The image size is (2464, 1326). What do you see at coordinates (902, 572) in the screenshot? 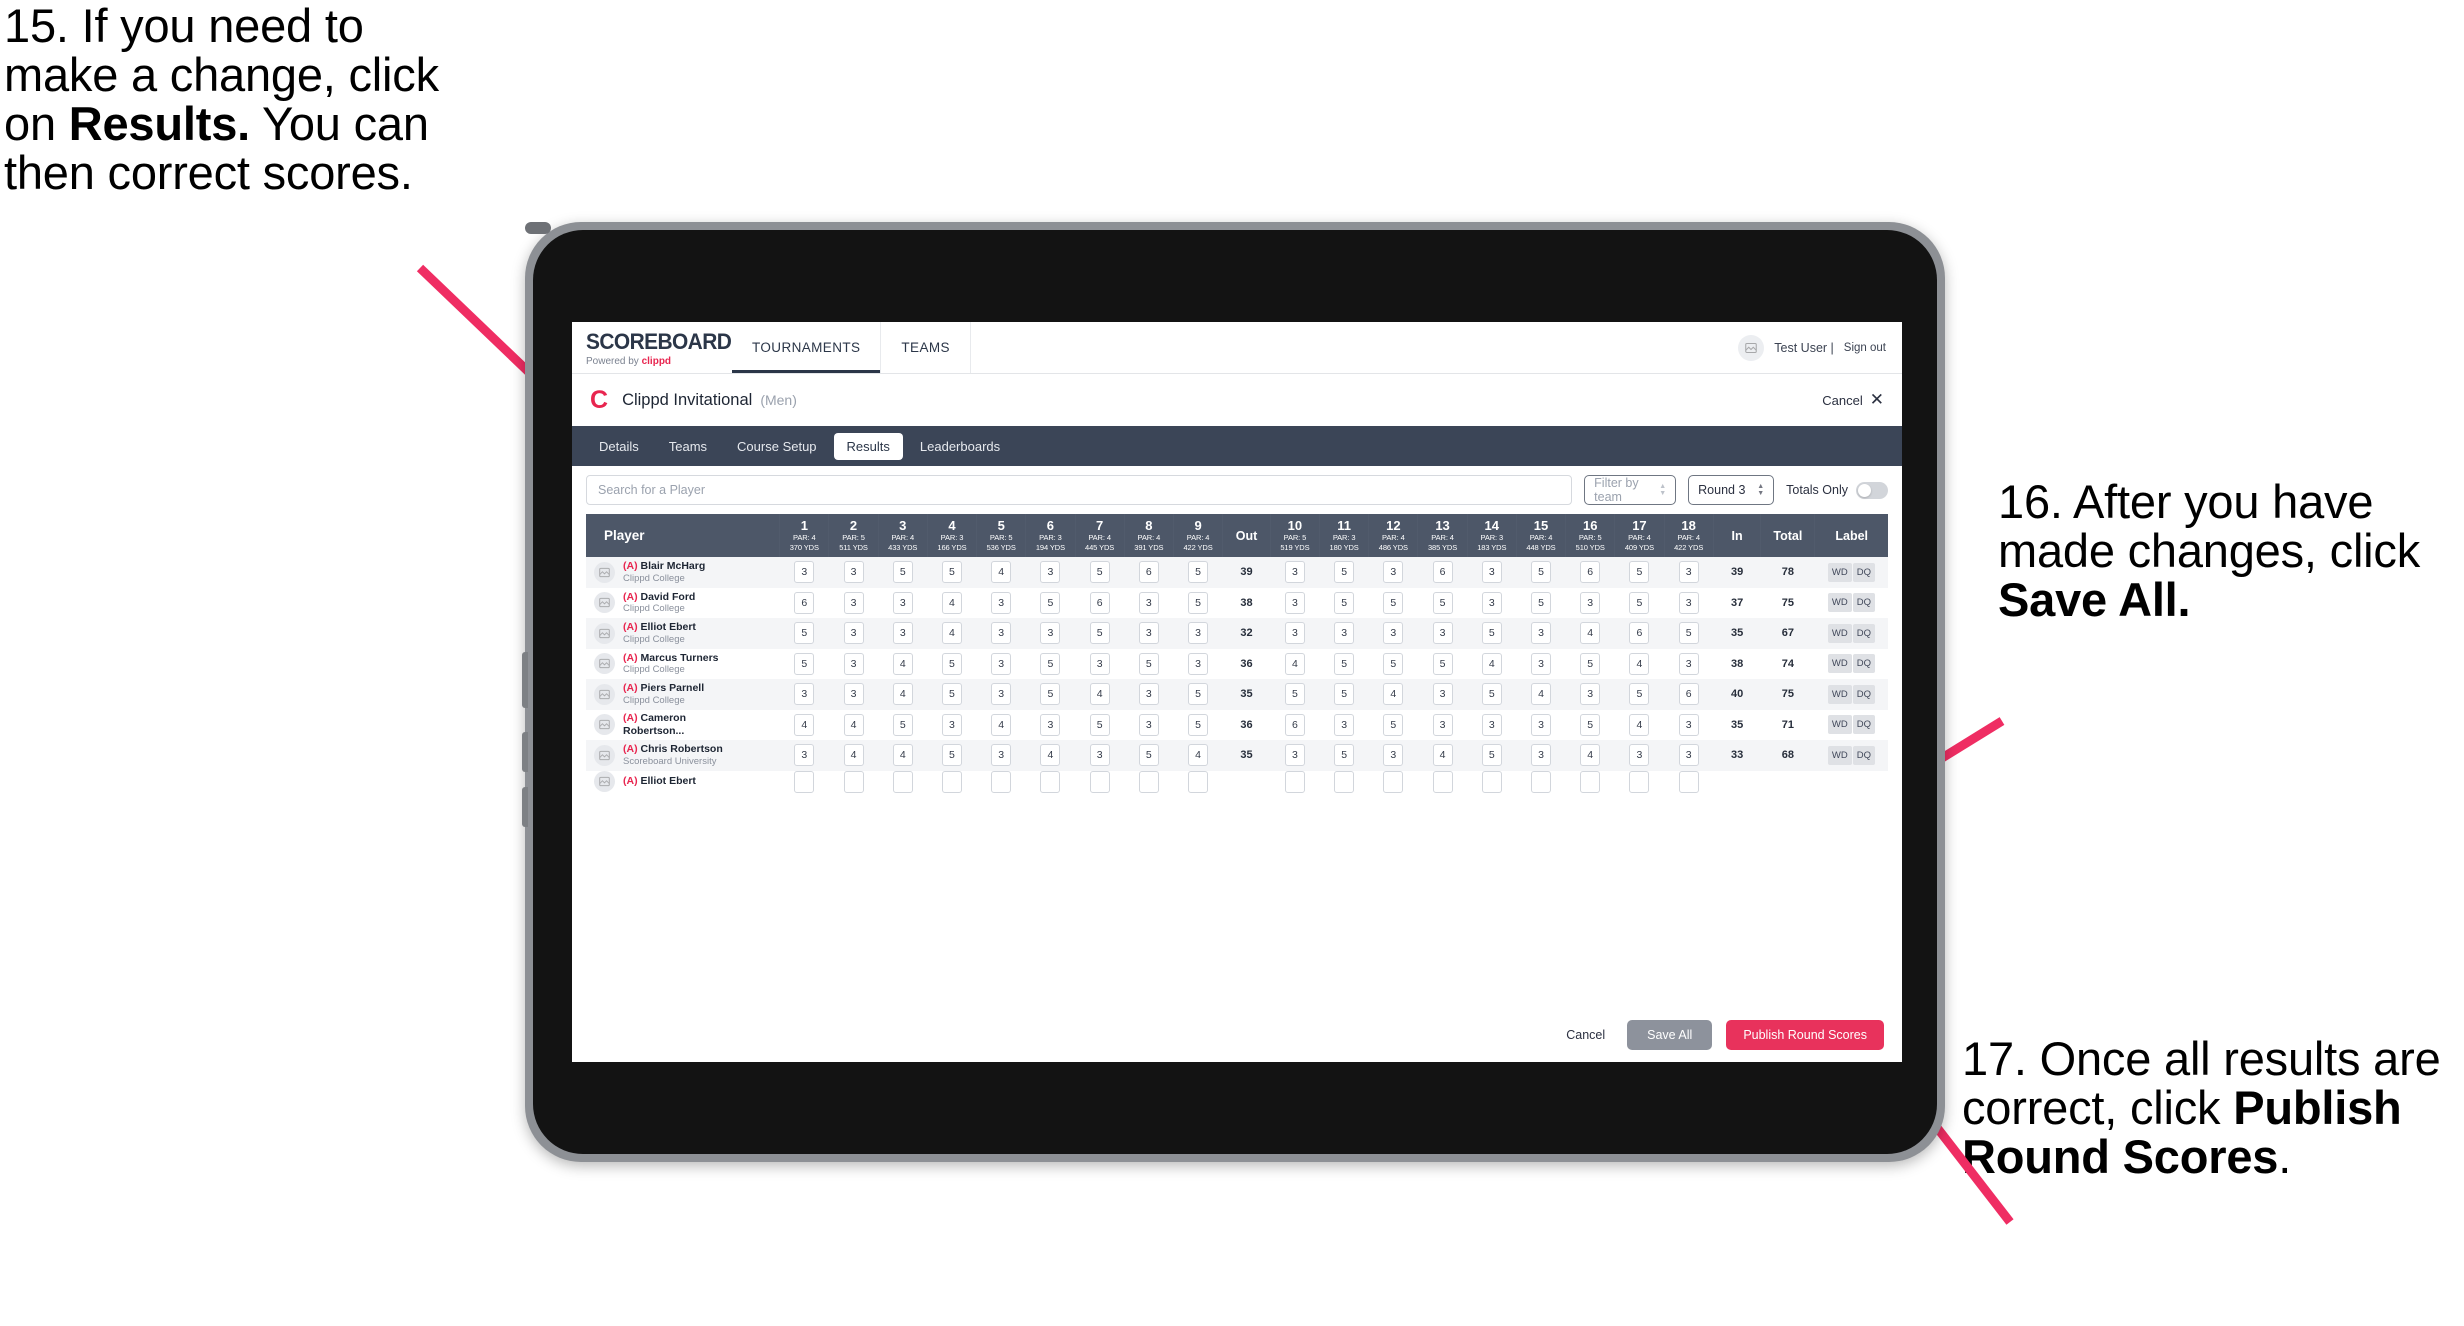
I see `score-cell-hole-3: 5` at bounding box center [902, 572].